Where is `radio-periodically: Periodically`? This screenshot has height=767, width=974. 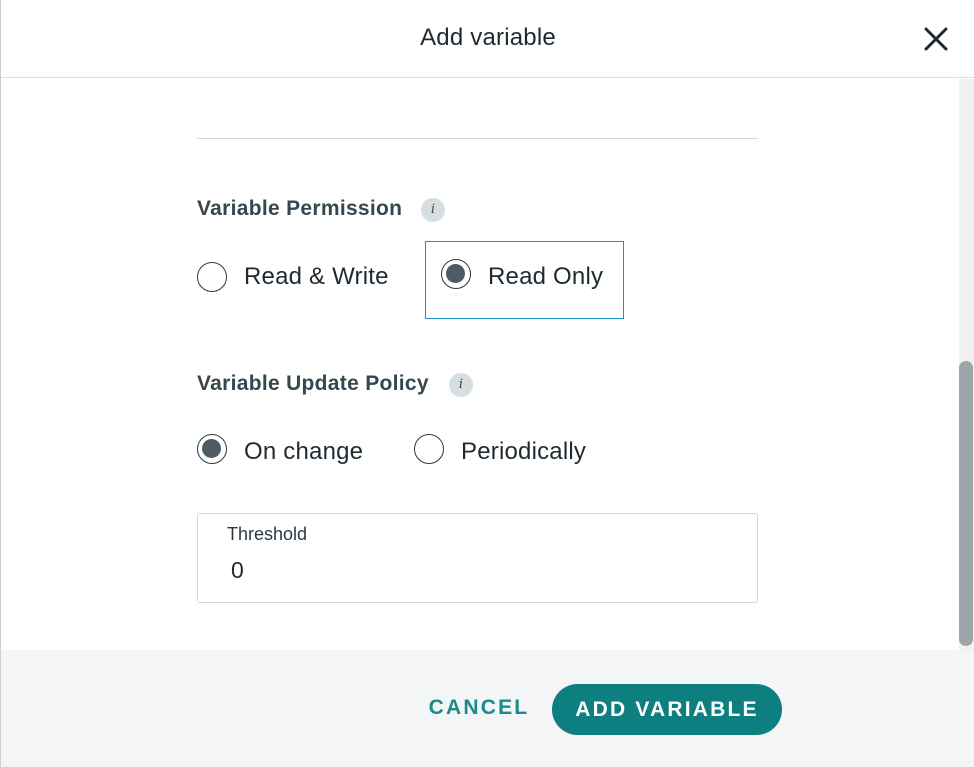 radio-periodically: Periodically is located at coordinates (500, 452).